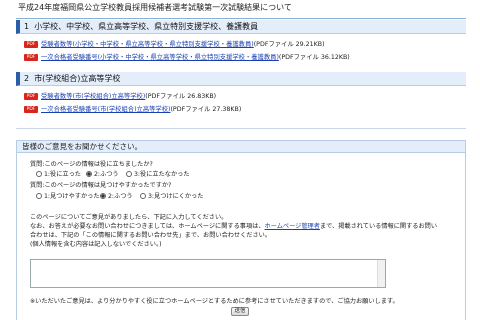  I want to click on section-heading-2: 2 市(学校組合)立高等学校, so click(241, 79).